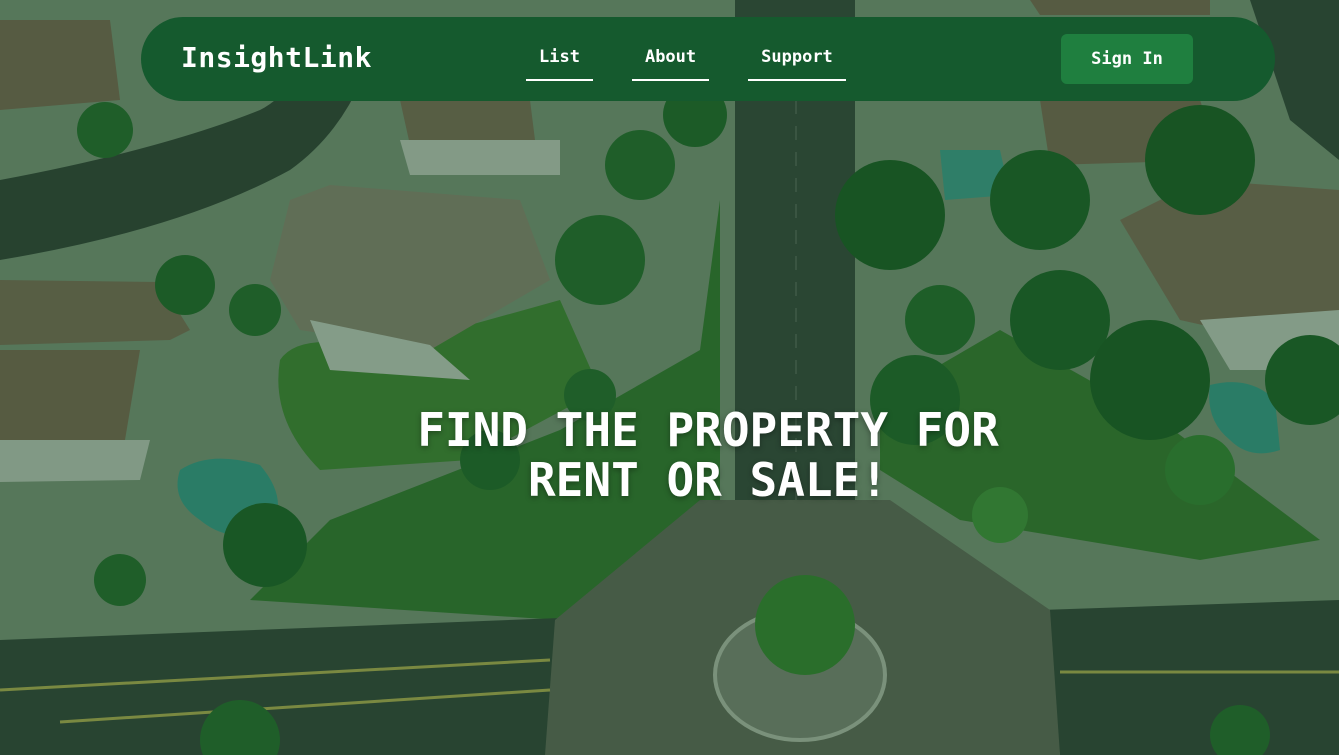  What do you see at coordinates (708, 480) in the screenshot?
I see `hero-headline-line2: RENT OR SALE!` at bounding box center [708, 480].